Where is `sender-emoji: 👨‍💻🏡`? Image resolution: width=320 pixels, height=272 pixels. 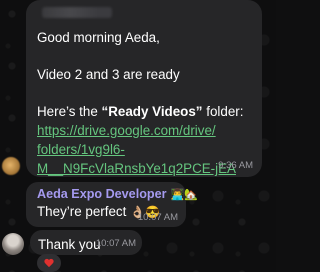
sender-emoji: 👨‍💻🏡 is located at coordinates (184, 195).